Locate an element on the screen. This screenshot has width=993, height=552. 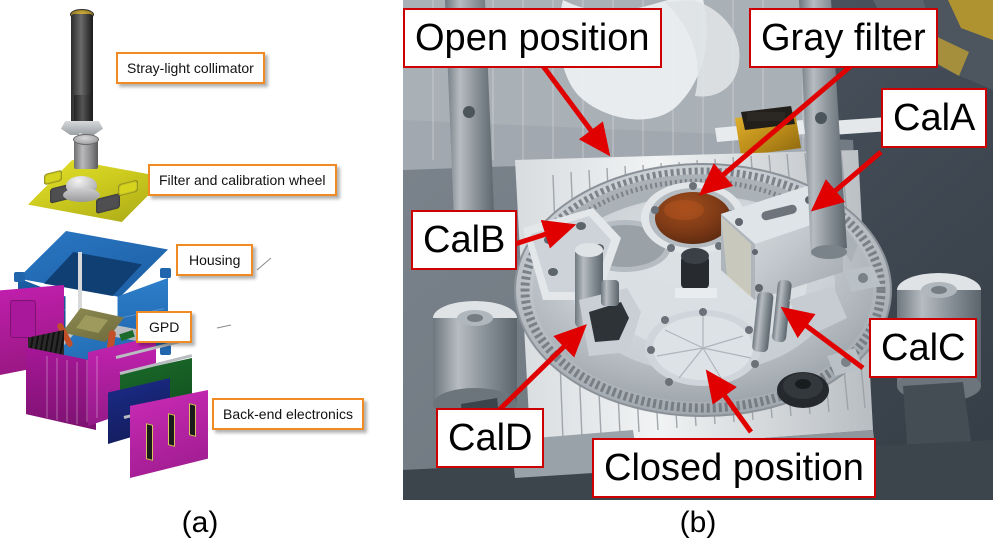
label-cal-a: CalA is located at coordinates (934, 118).